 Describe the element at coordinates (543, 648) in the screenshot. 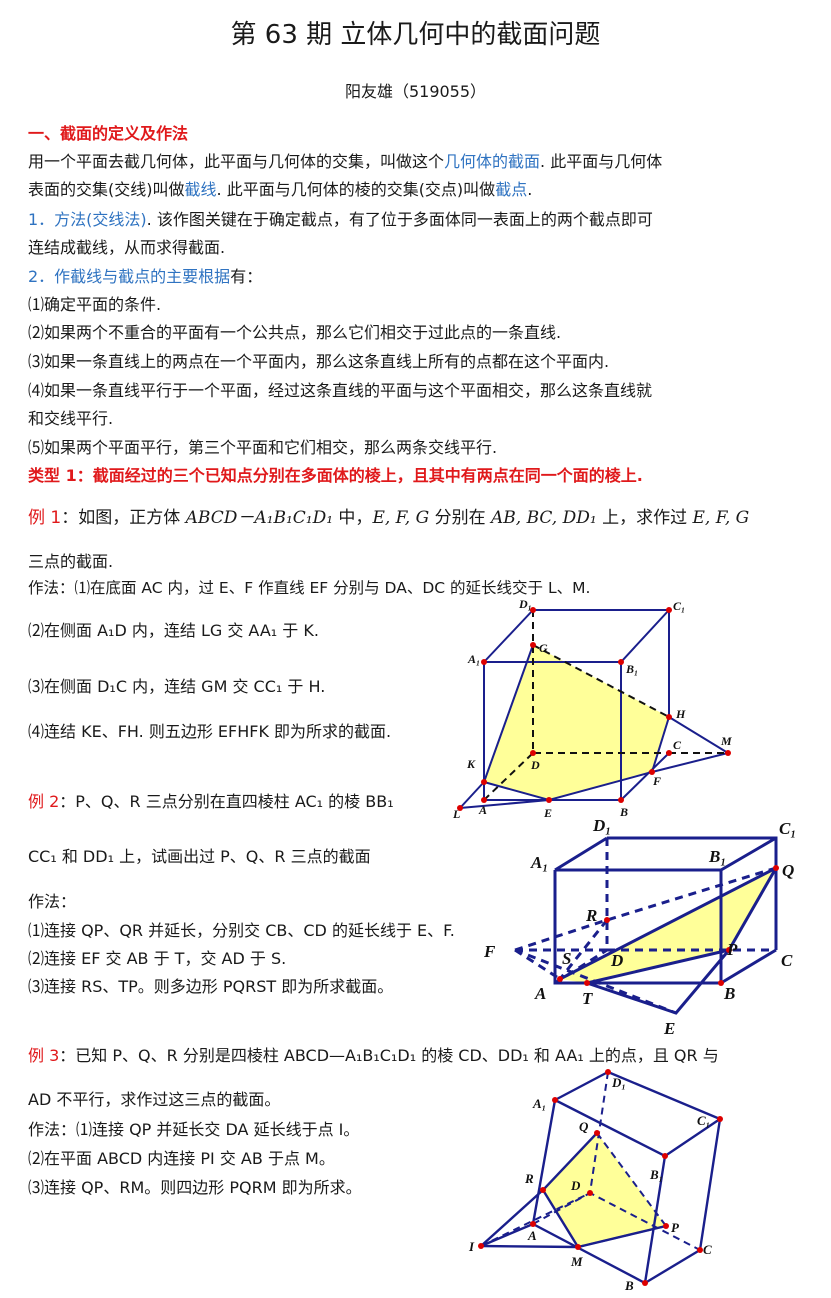

I see `label-G: G` at that location.